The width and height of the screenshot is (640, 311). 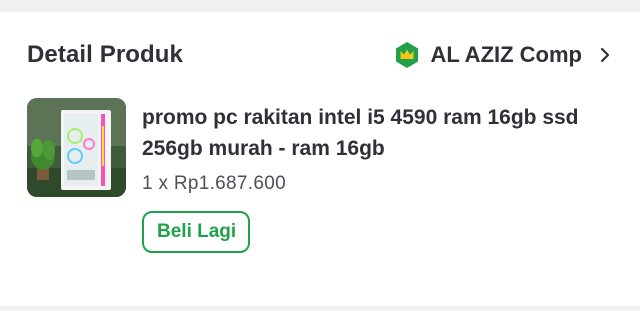 What do you see at coordinates (407, 55) in the screenshot?
I see `official-store-badge-icon` at bounding box center [407, 55].